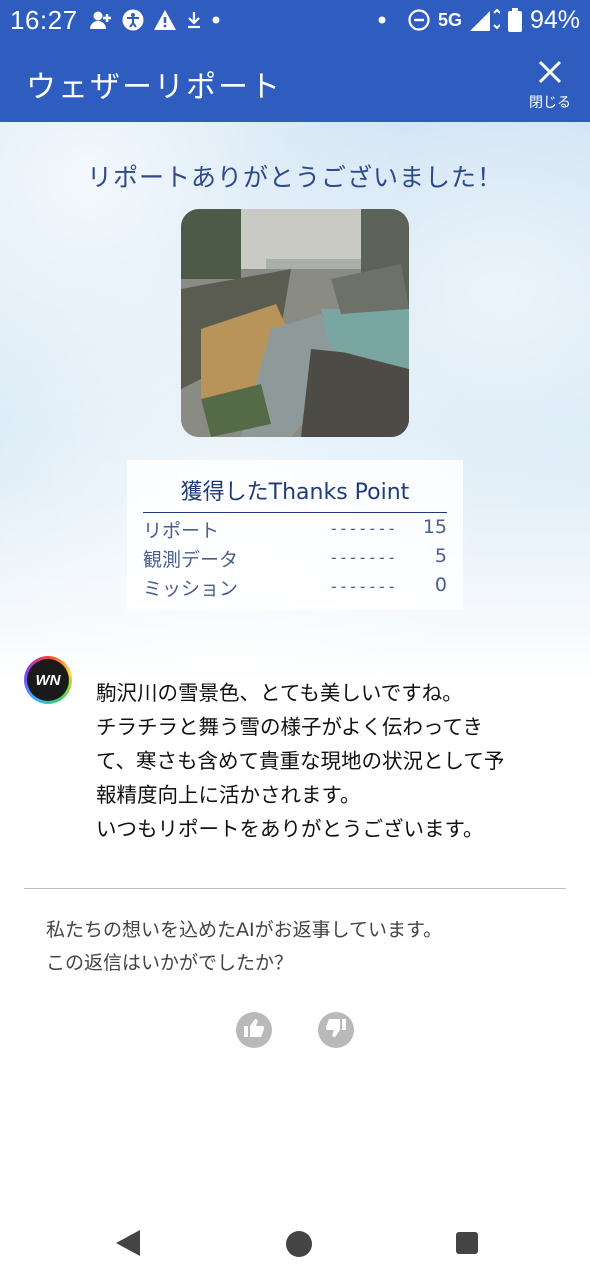 The height and width of the screenshot is (1279, 590). Describe the element at coordinates (154, 87) in the screenshot. I see `page-title: ウェザーリポート` at that location.